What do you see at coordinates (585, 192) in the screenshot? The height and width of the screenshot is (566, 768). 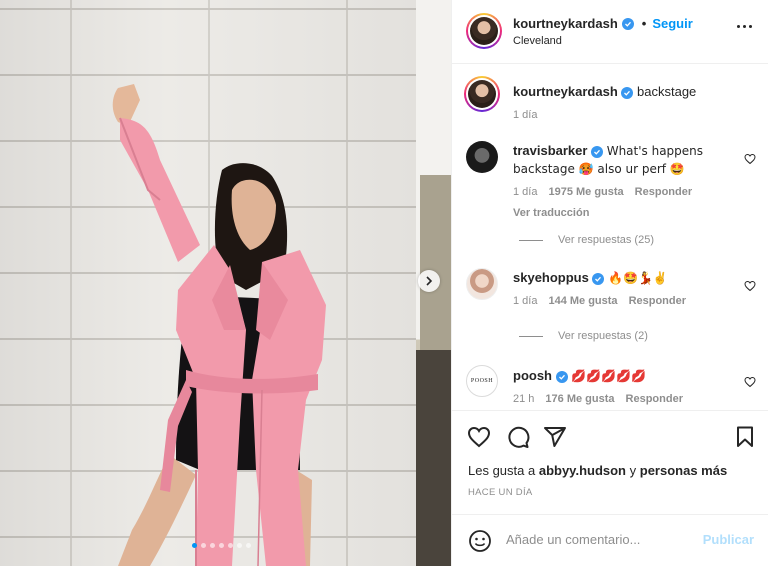 I see `comment-likes: 1975 Me gusta` at bounding box center [585, 192].